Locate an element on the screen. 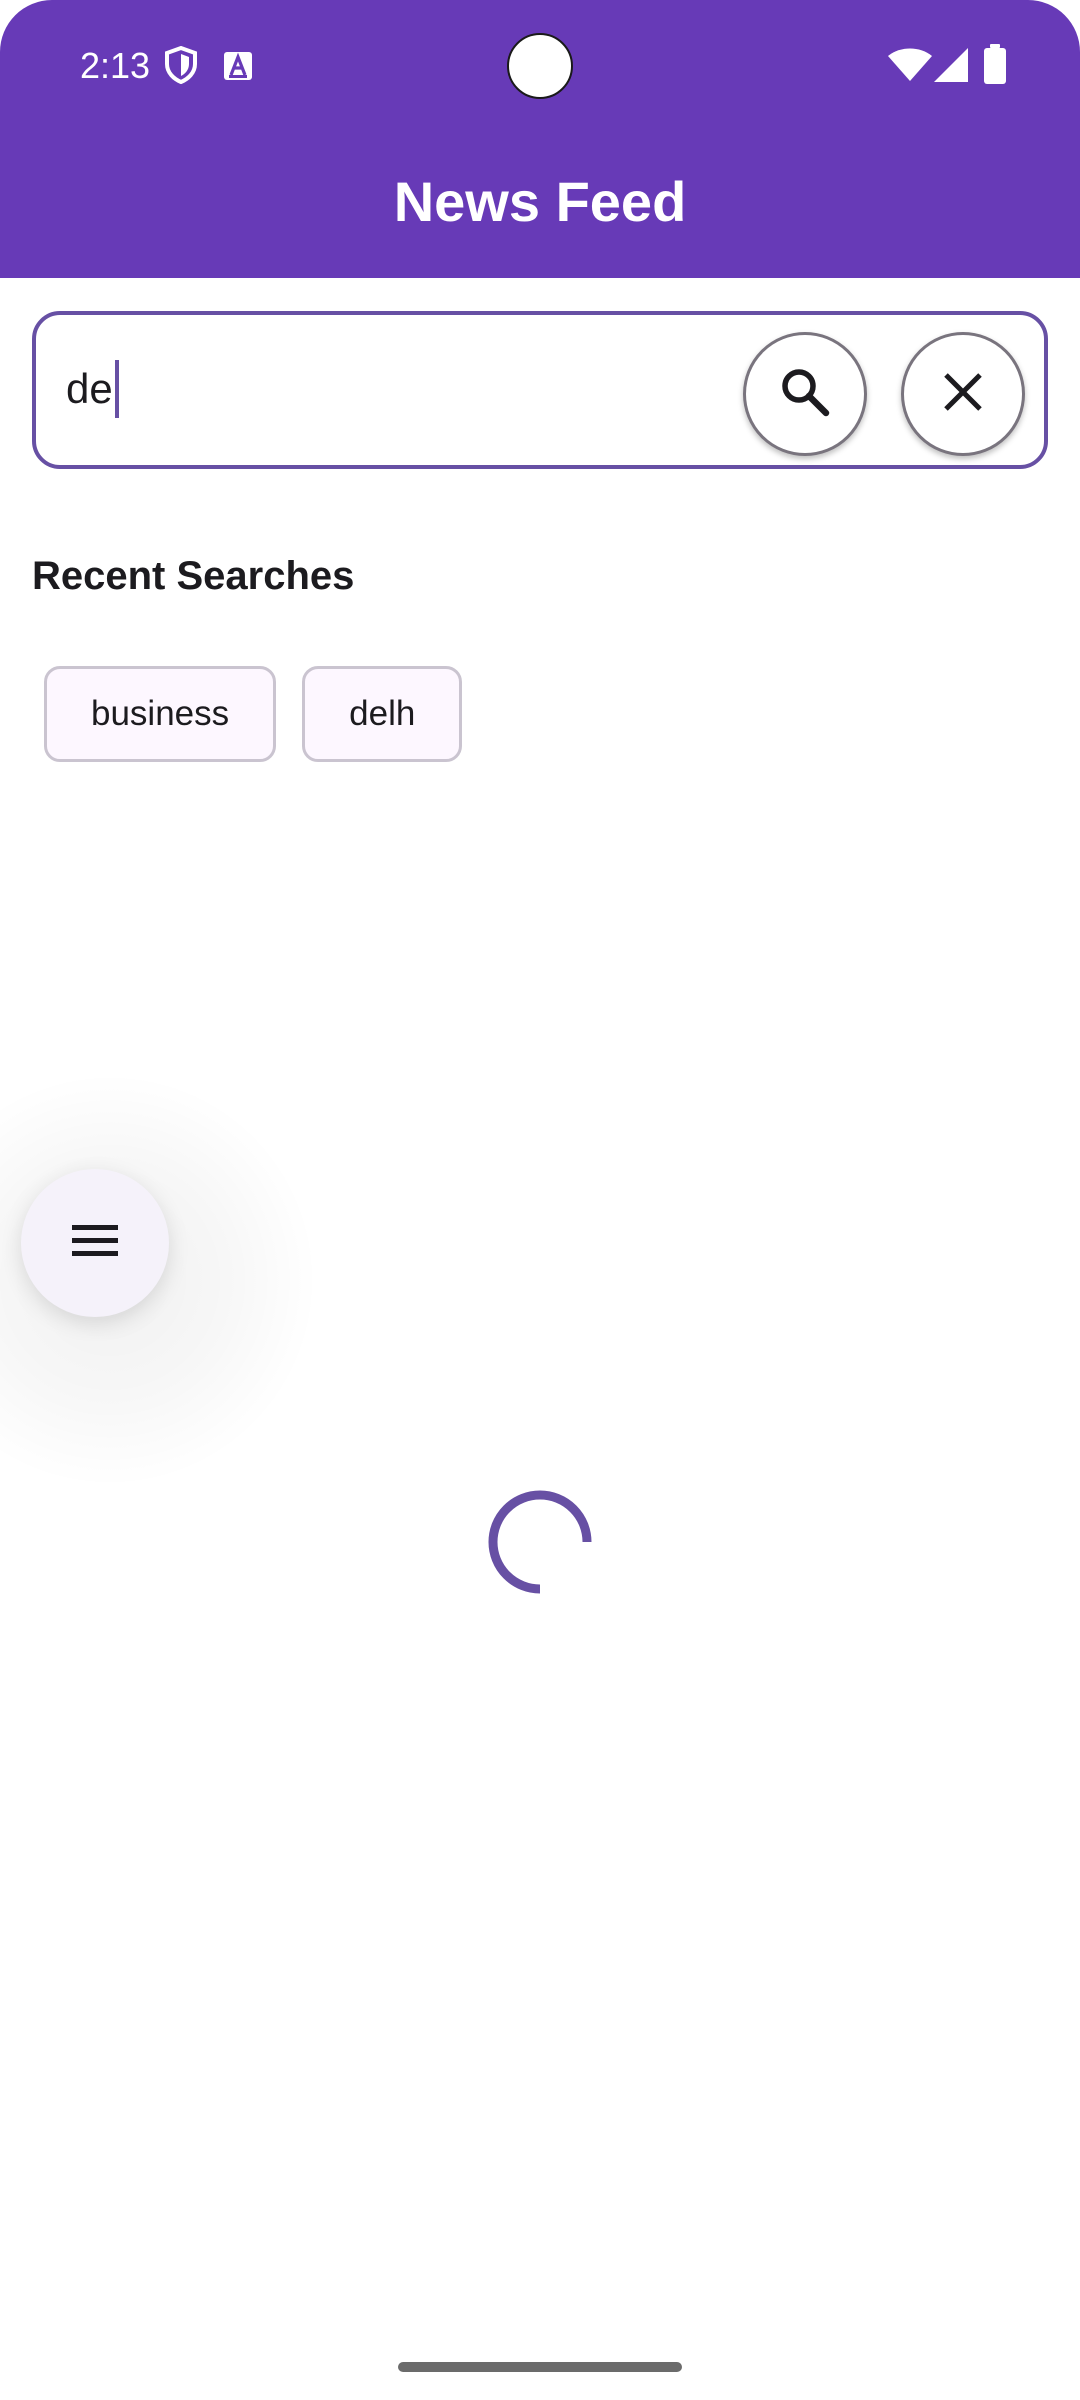 This screenshot has width=1080, height=2400. status-bar: 2:13 is located at coordinates (540, 66).